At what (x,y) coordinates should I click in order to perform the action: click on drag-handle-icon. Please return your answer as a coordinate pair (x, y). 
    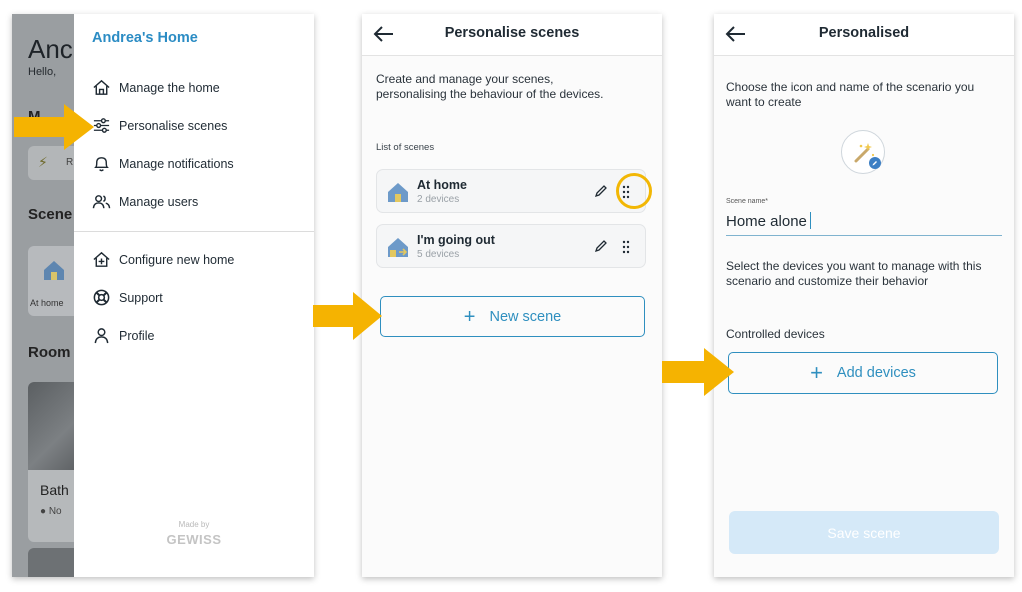
    Looking at the image, I should click on (626, 247).